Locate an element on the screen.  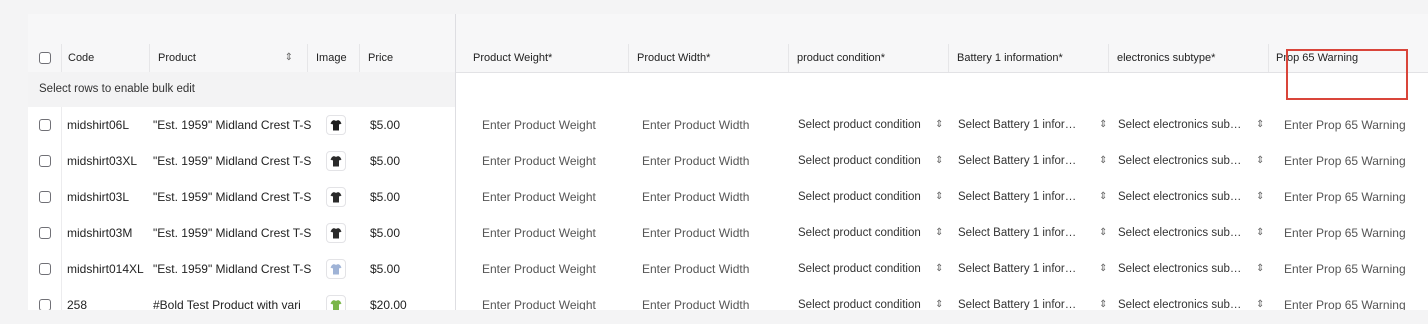
product-condition-select-value: Select product condition is located at coordinates (859, 269).